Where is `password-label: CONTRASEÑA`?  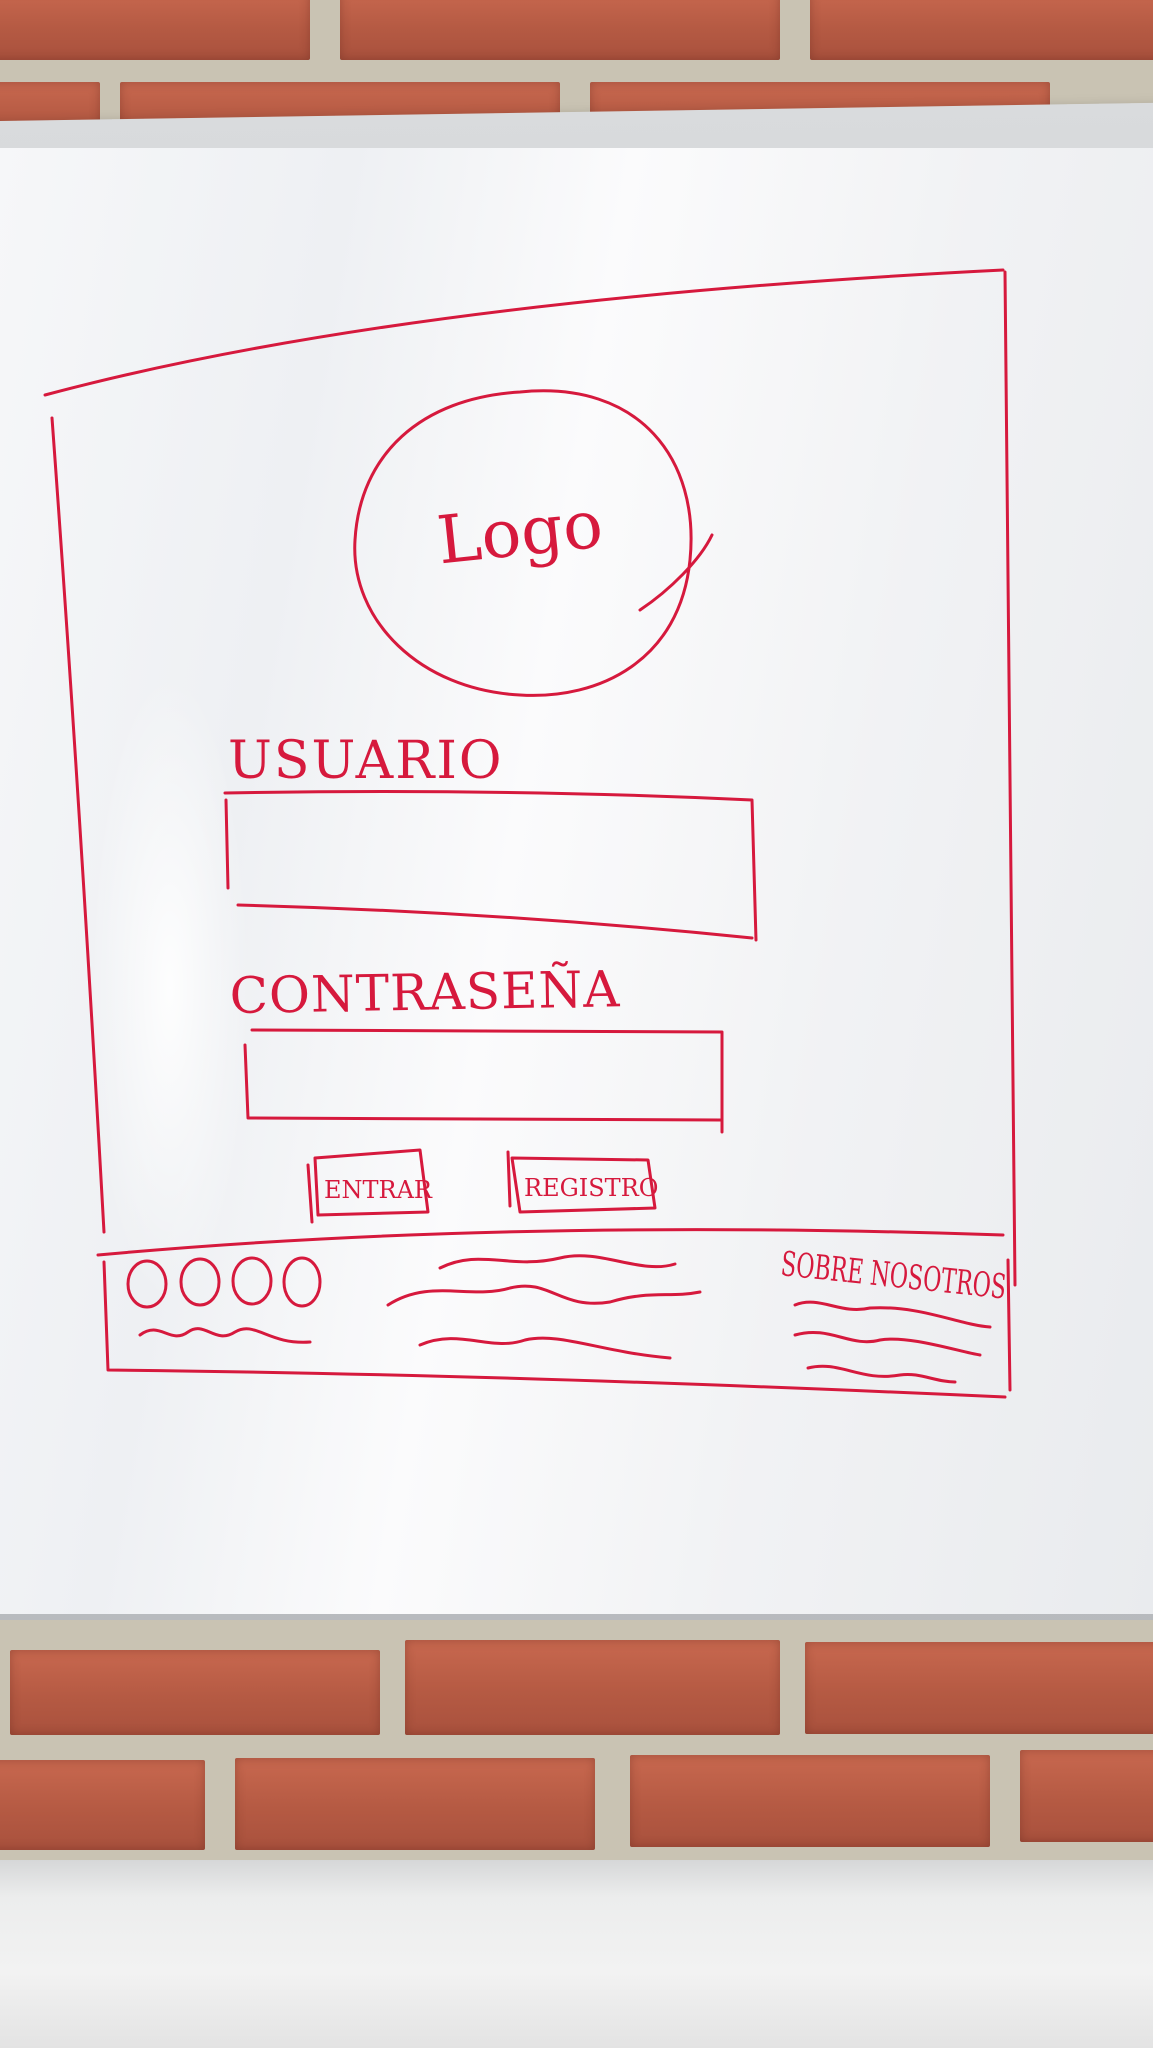 password-label: CONTRASEÑA is located at coordinates (425, 992).